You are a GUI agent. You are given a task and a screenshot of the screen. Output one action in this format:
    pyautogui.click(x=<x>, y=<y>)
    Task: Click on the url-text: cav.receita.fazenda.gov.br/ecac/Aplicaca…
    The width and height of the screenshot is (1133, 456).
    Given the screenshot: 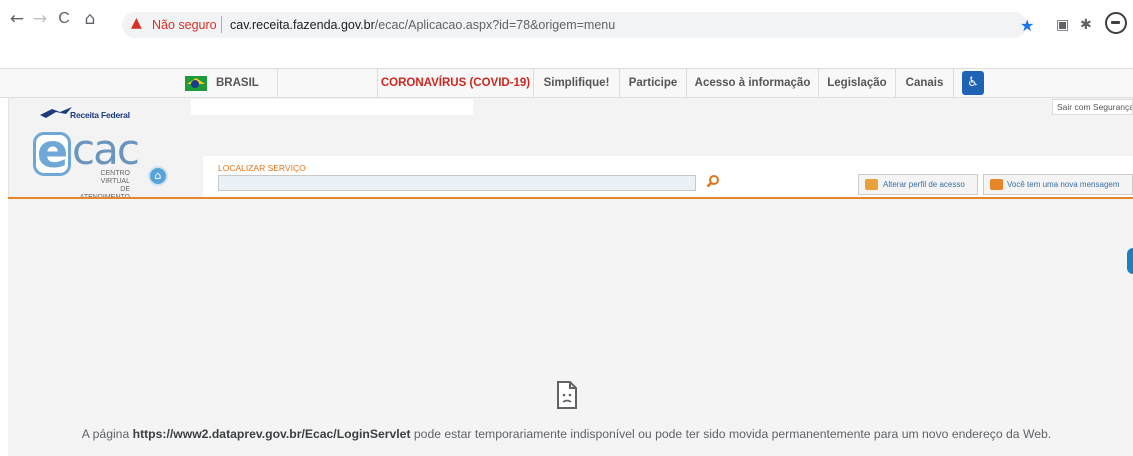 What is the action you would take?
    pyautogui.click(x=422, y=25)
    